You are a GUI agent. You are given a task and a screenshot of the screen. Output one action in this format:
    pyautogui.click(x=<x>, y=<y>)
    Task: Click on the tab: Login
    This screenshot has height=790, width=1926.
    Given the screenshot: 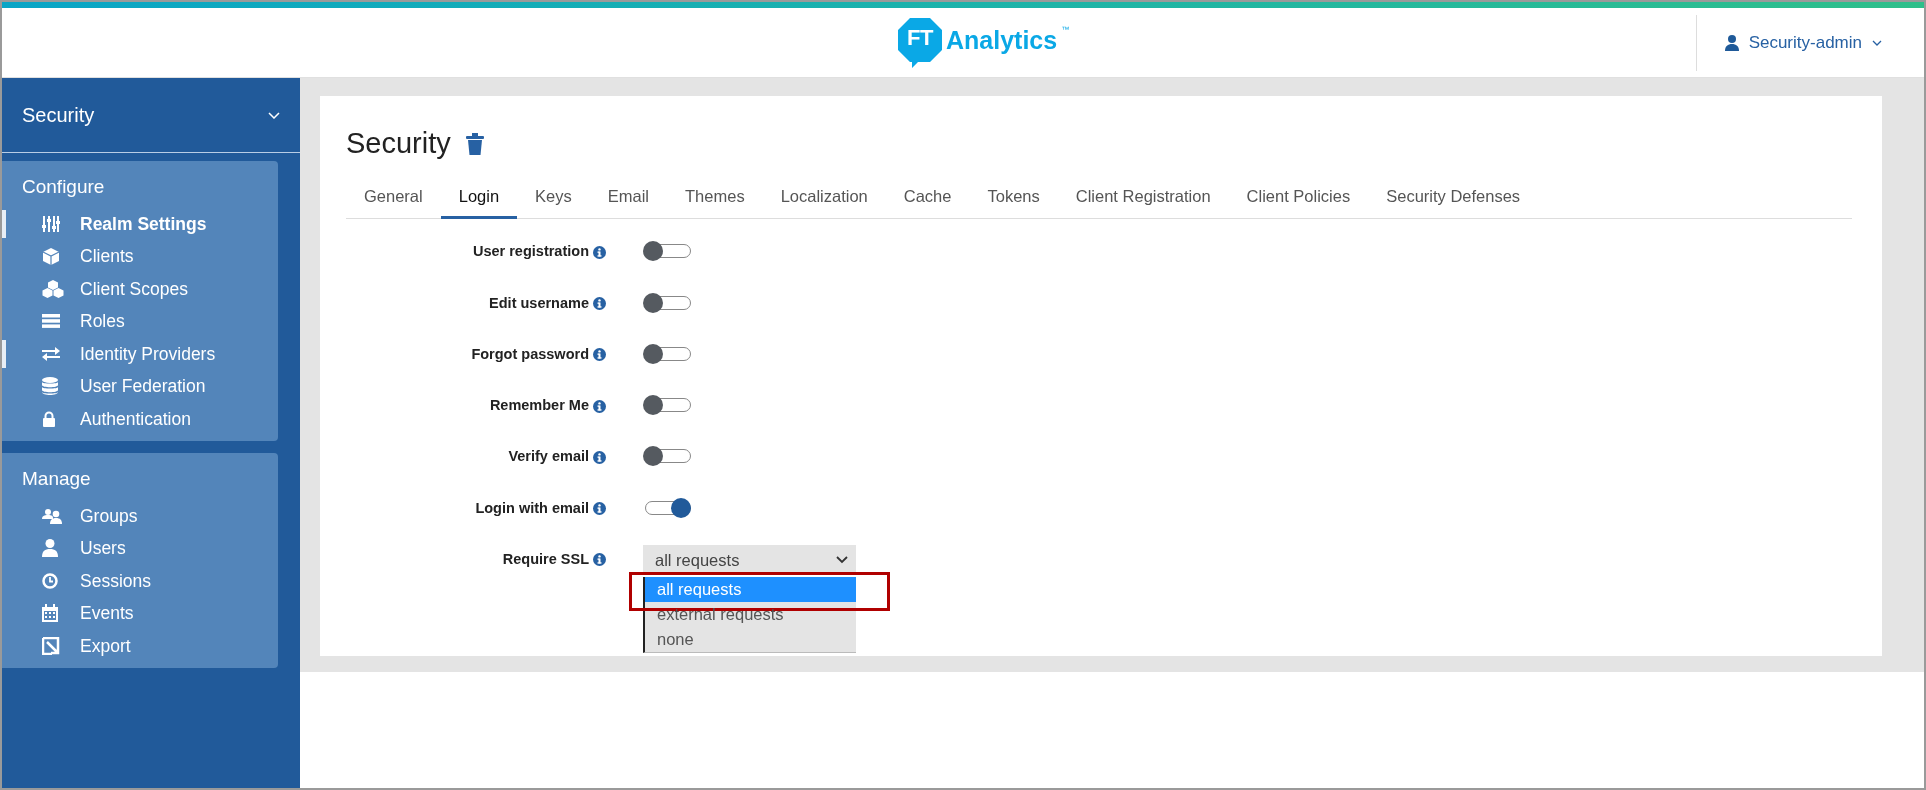 What is the action you would take?
    pyautogui.click(x=479, y=198)
    